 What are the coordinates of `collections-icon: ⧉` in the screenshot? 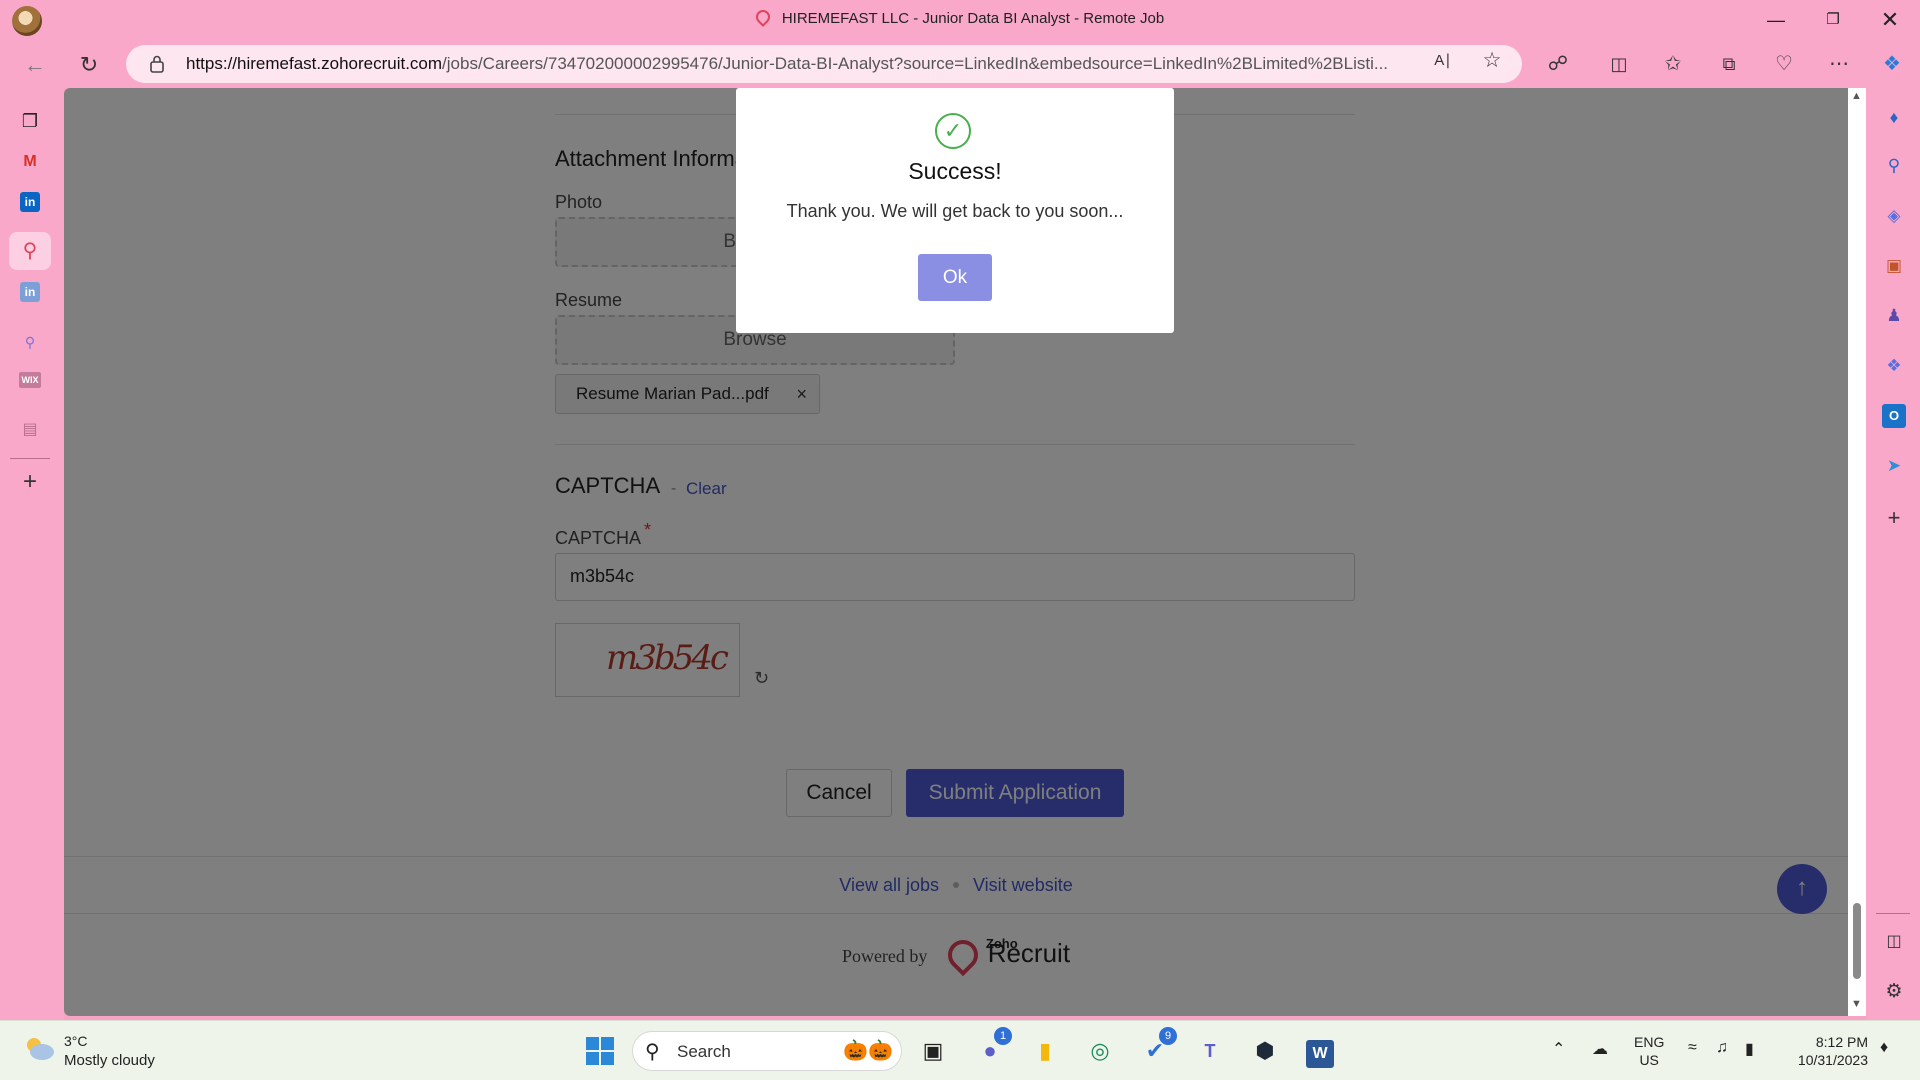 It's located at (1729, 64).